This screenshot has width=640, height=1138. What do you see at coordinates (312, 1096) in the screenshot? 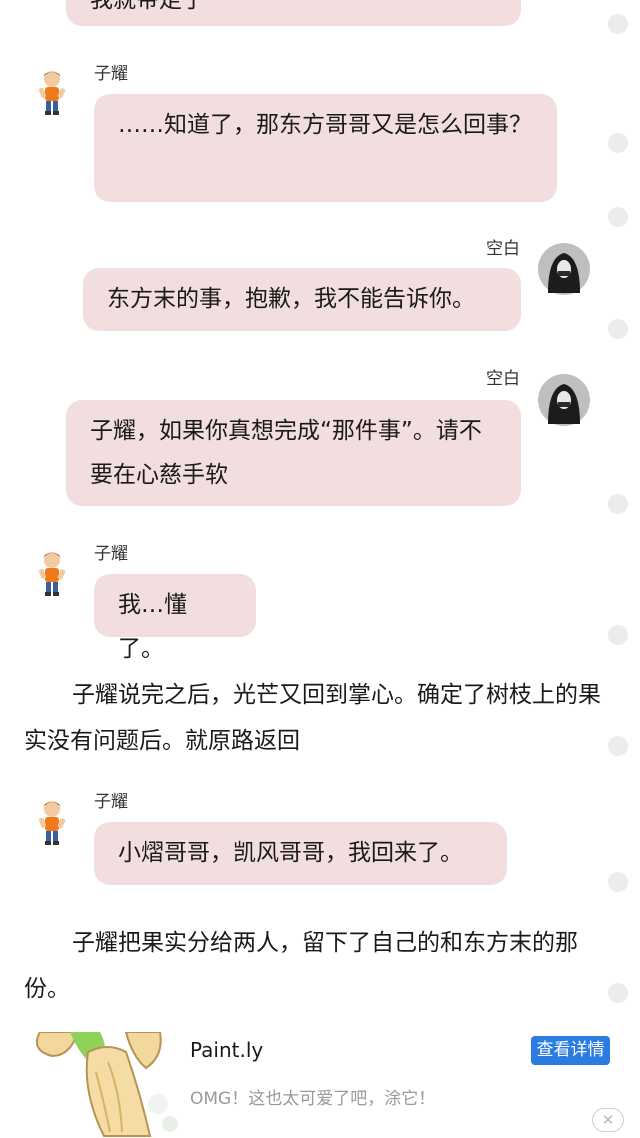
I see `ad-description: OMG！这也太可爱了吧，涂它！` at bounding box center [312, 1096].